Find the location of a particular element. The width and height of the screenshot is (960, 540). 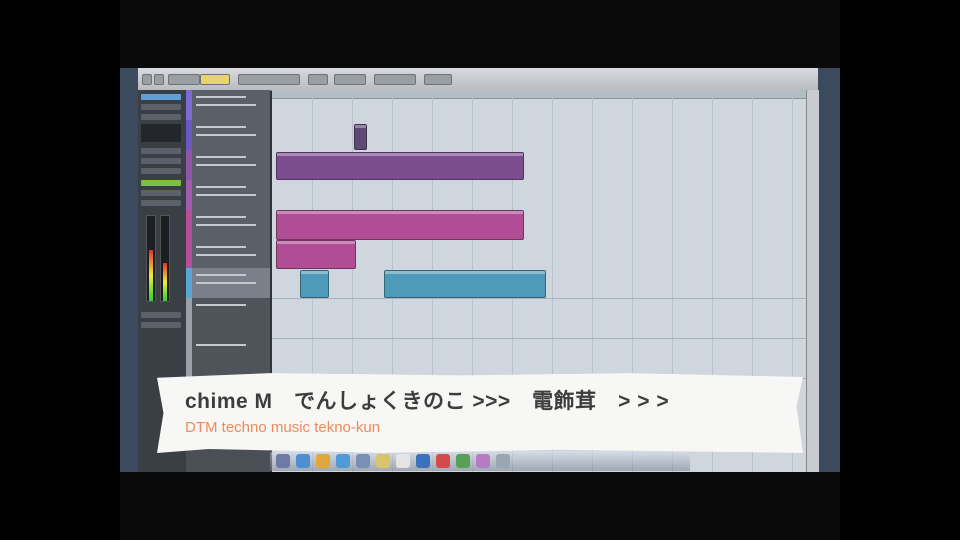

volume-fader is located at coordinates (151, 258).